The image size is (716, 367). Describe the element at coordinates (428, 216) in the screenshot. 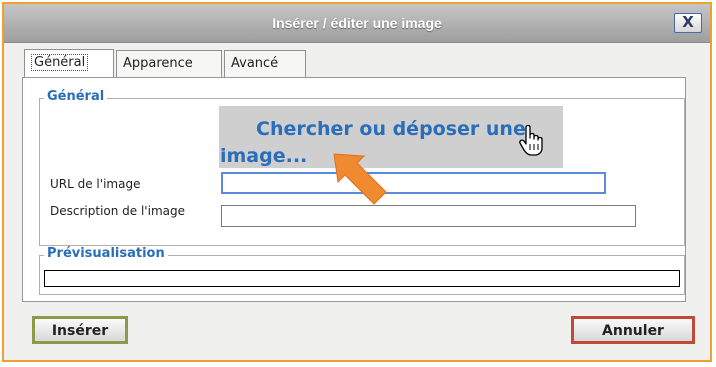

I see `description-input` at that location.